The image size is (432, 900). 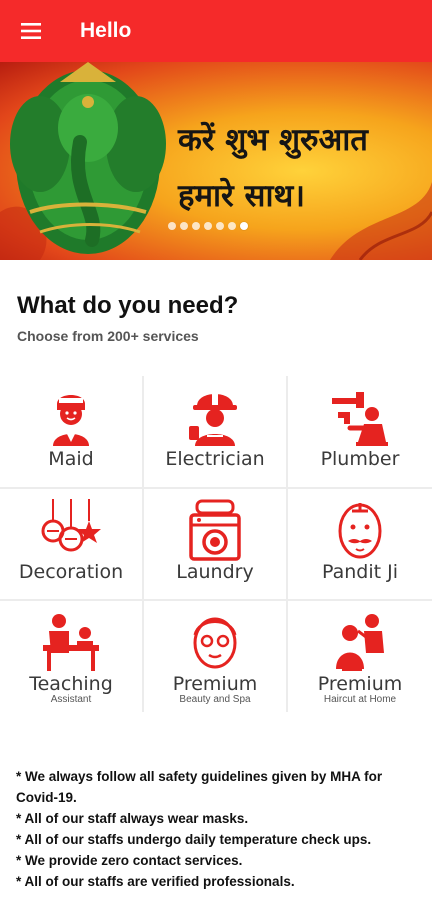 What do you see at coordinates (360, 699) in the screenshot?
I see `service-sublabel: Haircut at Home` at bounding box center [360, 699].